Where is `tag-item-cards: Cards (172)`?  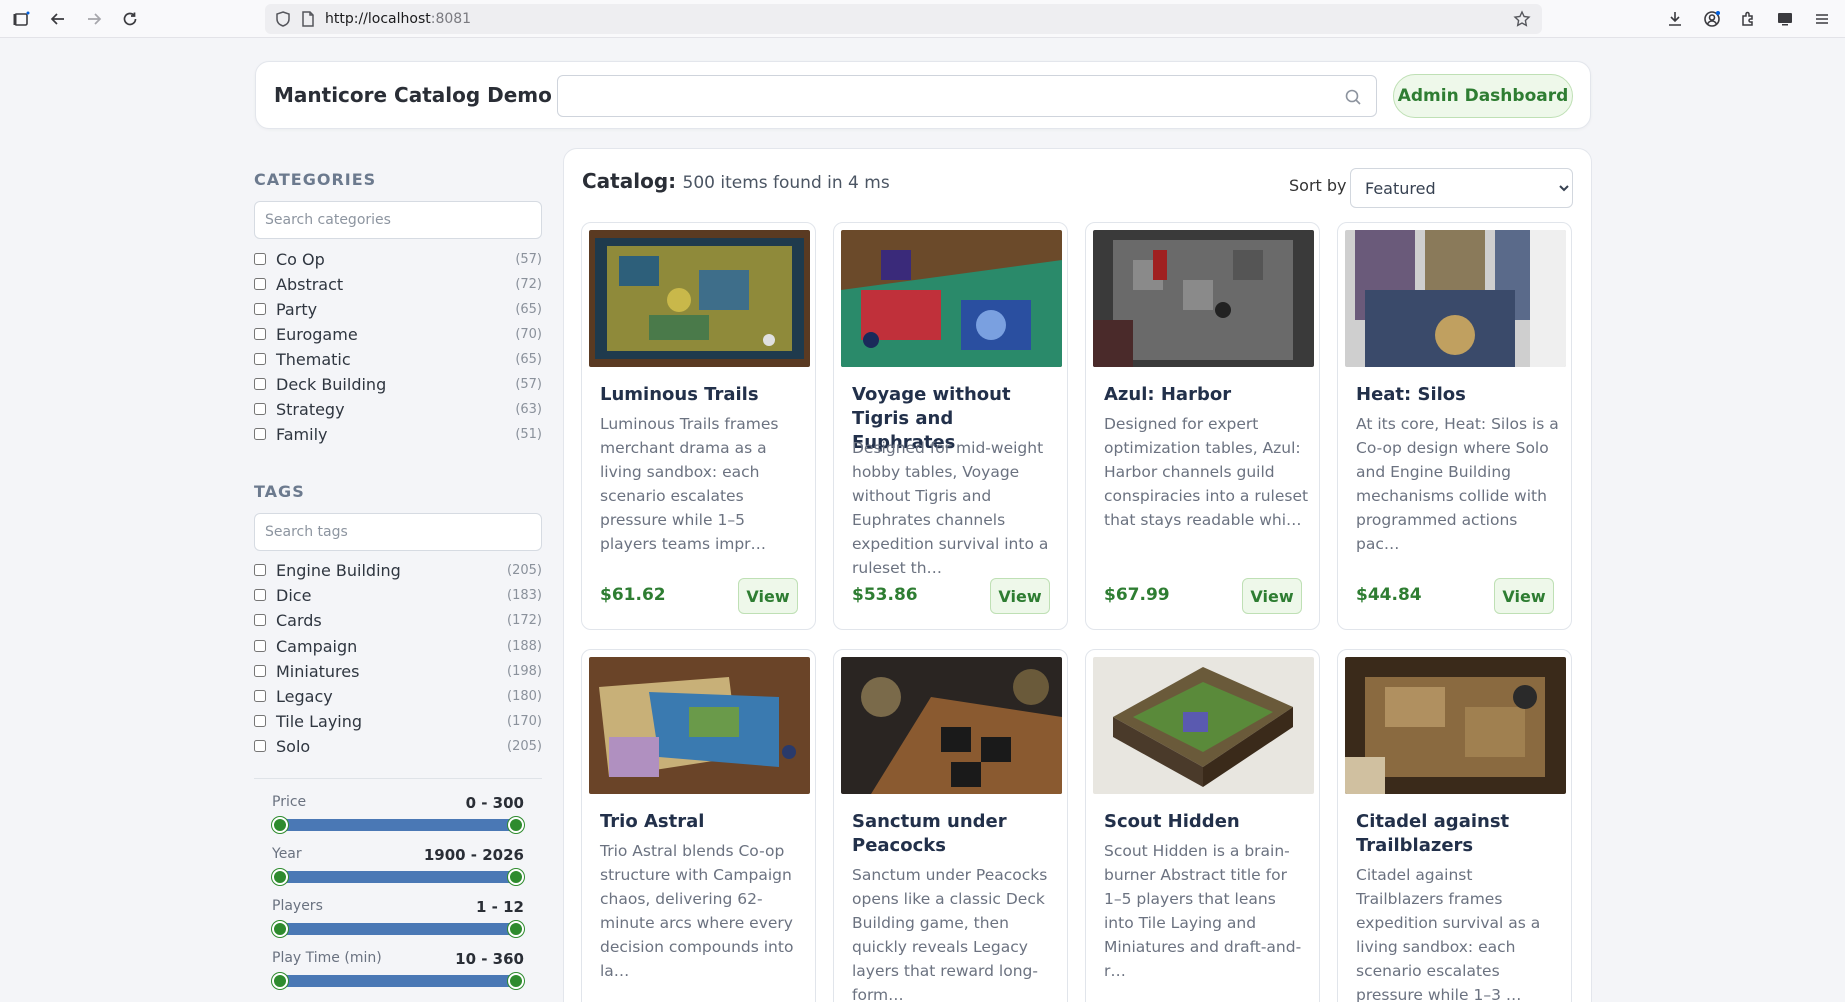 tag-item-cards: Cards (172) is located at coordinates (398, 620).